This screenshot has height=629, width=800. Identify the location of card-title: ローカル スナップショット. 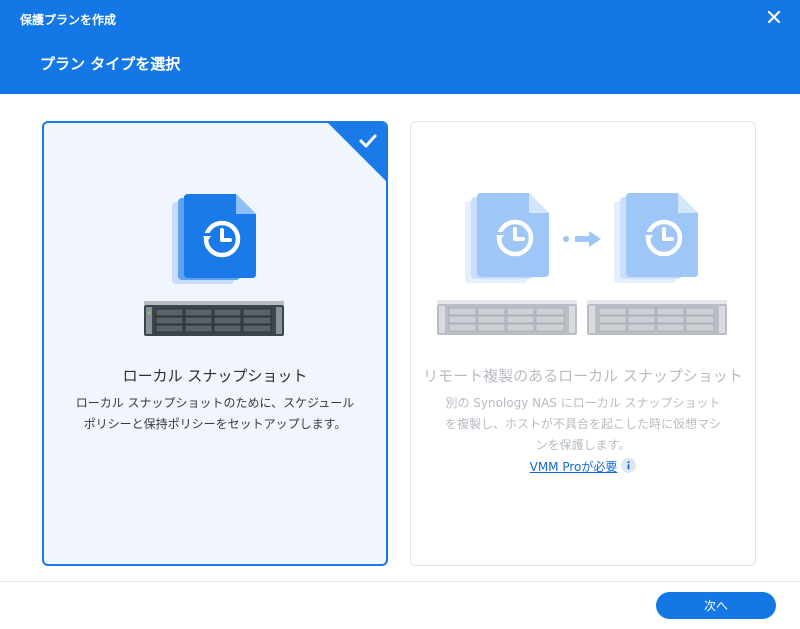
(215, 376).